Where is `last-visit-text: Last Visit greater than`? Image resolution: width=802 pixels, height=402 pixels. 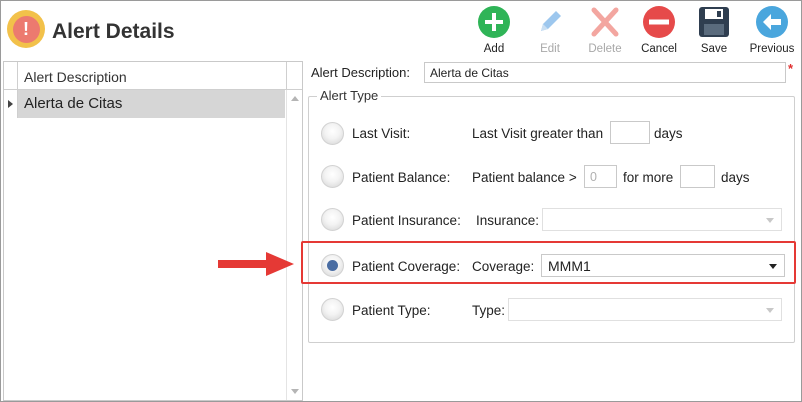
last-visit-text: Last Visit greater than is located at coordinates (538, 133).